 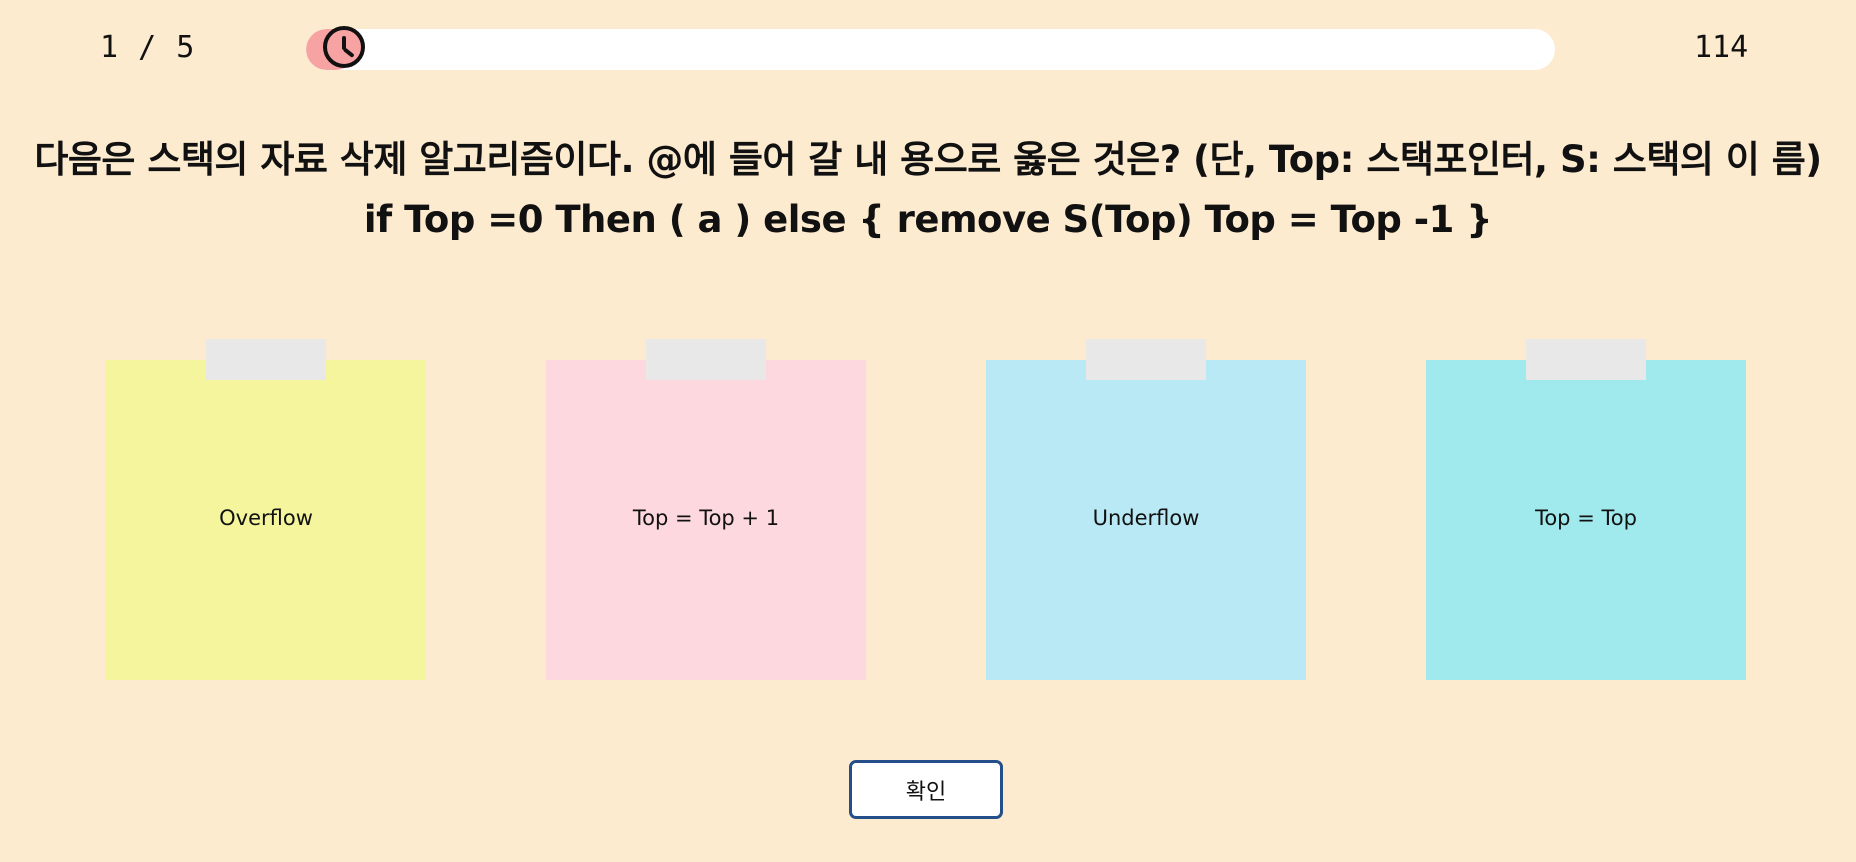 I want to click on answer-option-4: Top = Top, so click(x=1586, y=509).